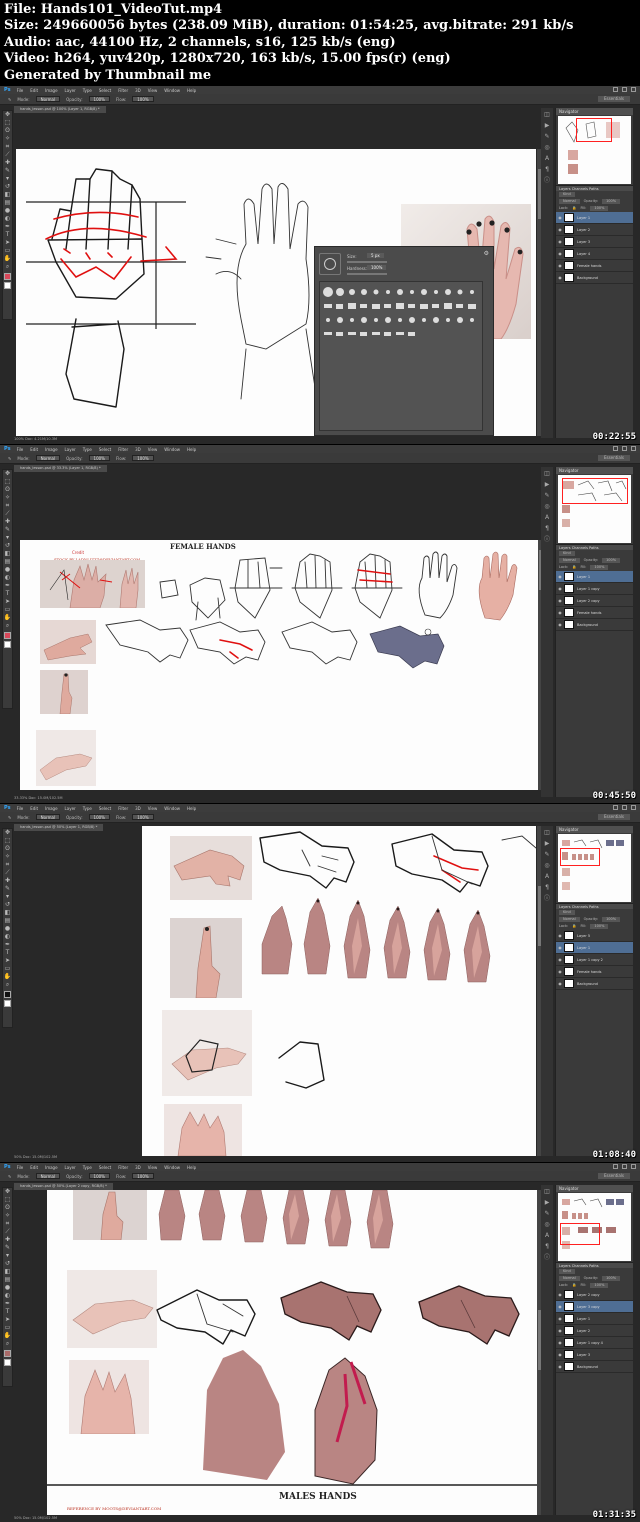 Image resolution: width=640 pixels, height=1522 pixels. Describe the element at coordinates (594, 589) in the screenshot. I see `layer-row: ◉ Layer 1 copy` at that location.